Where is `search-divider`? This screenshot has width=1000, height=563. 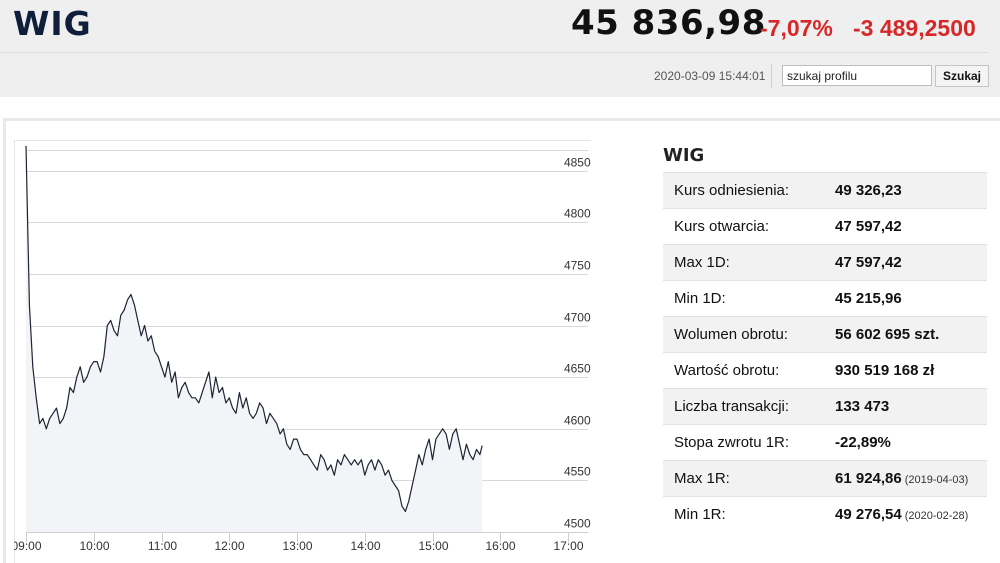
search-divider is located at coordinates (771, 76).